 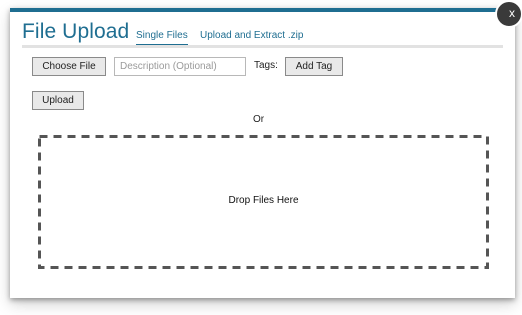 I want to click on tab-divider, so click(x=262, y=46).